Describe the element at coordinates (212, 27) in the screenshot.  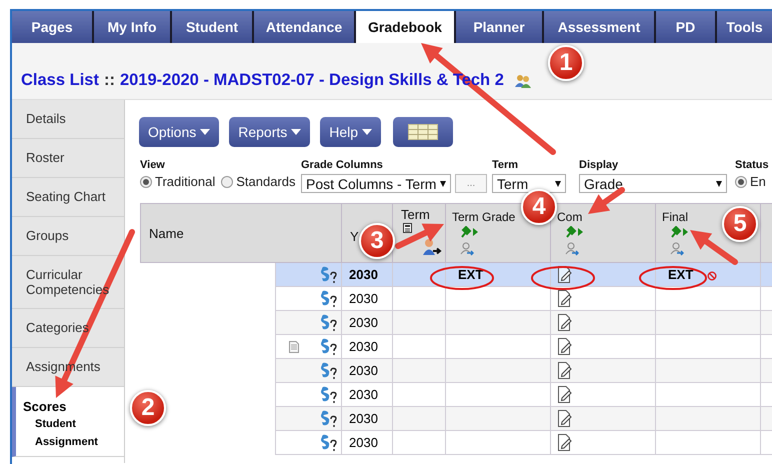
I see `nav-tab: Student` at that location.